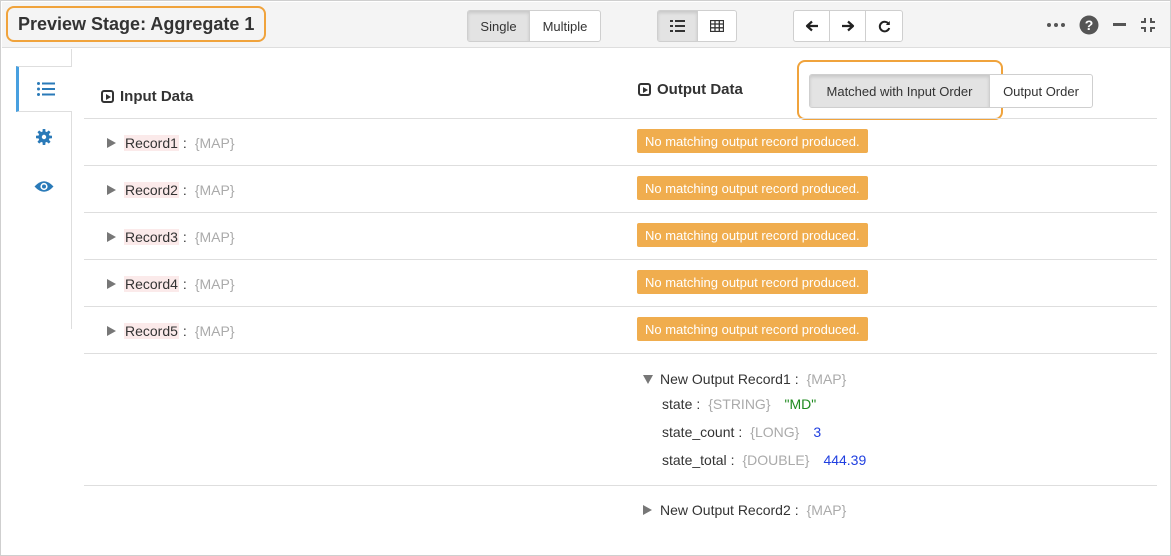  I want to click on refresh-button, so click(884, 26).